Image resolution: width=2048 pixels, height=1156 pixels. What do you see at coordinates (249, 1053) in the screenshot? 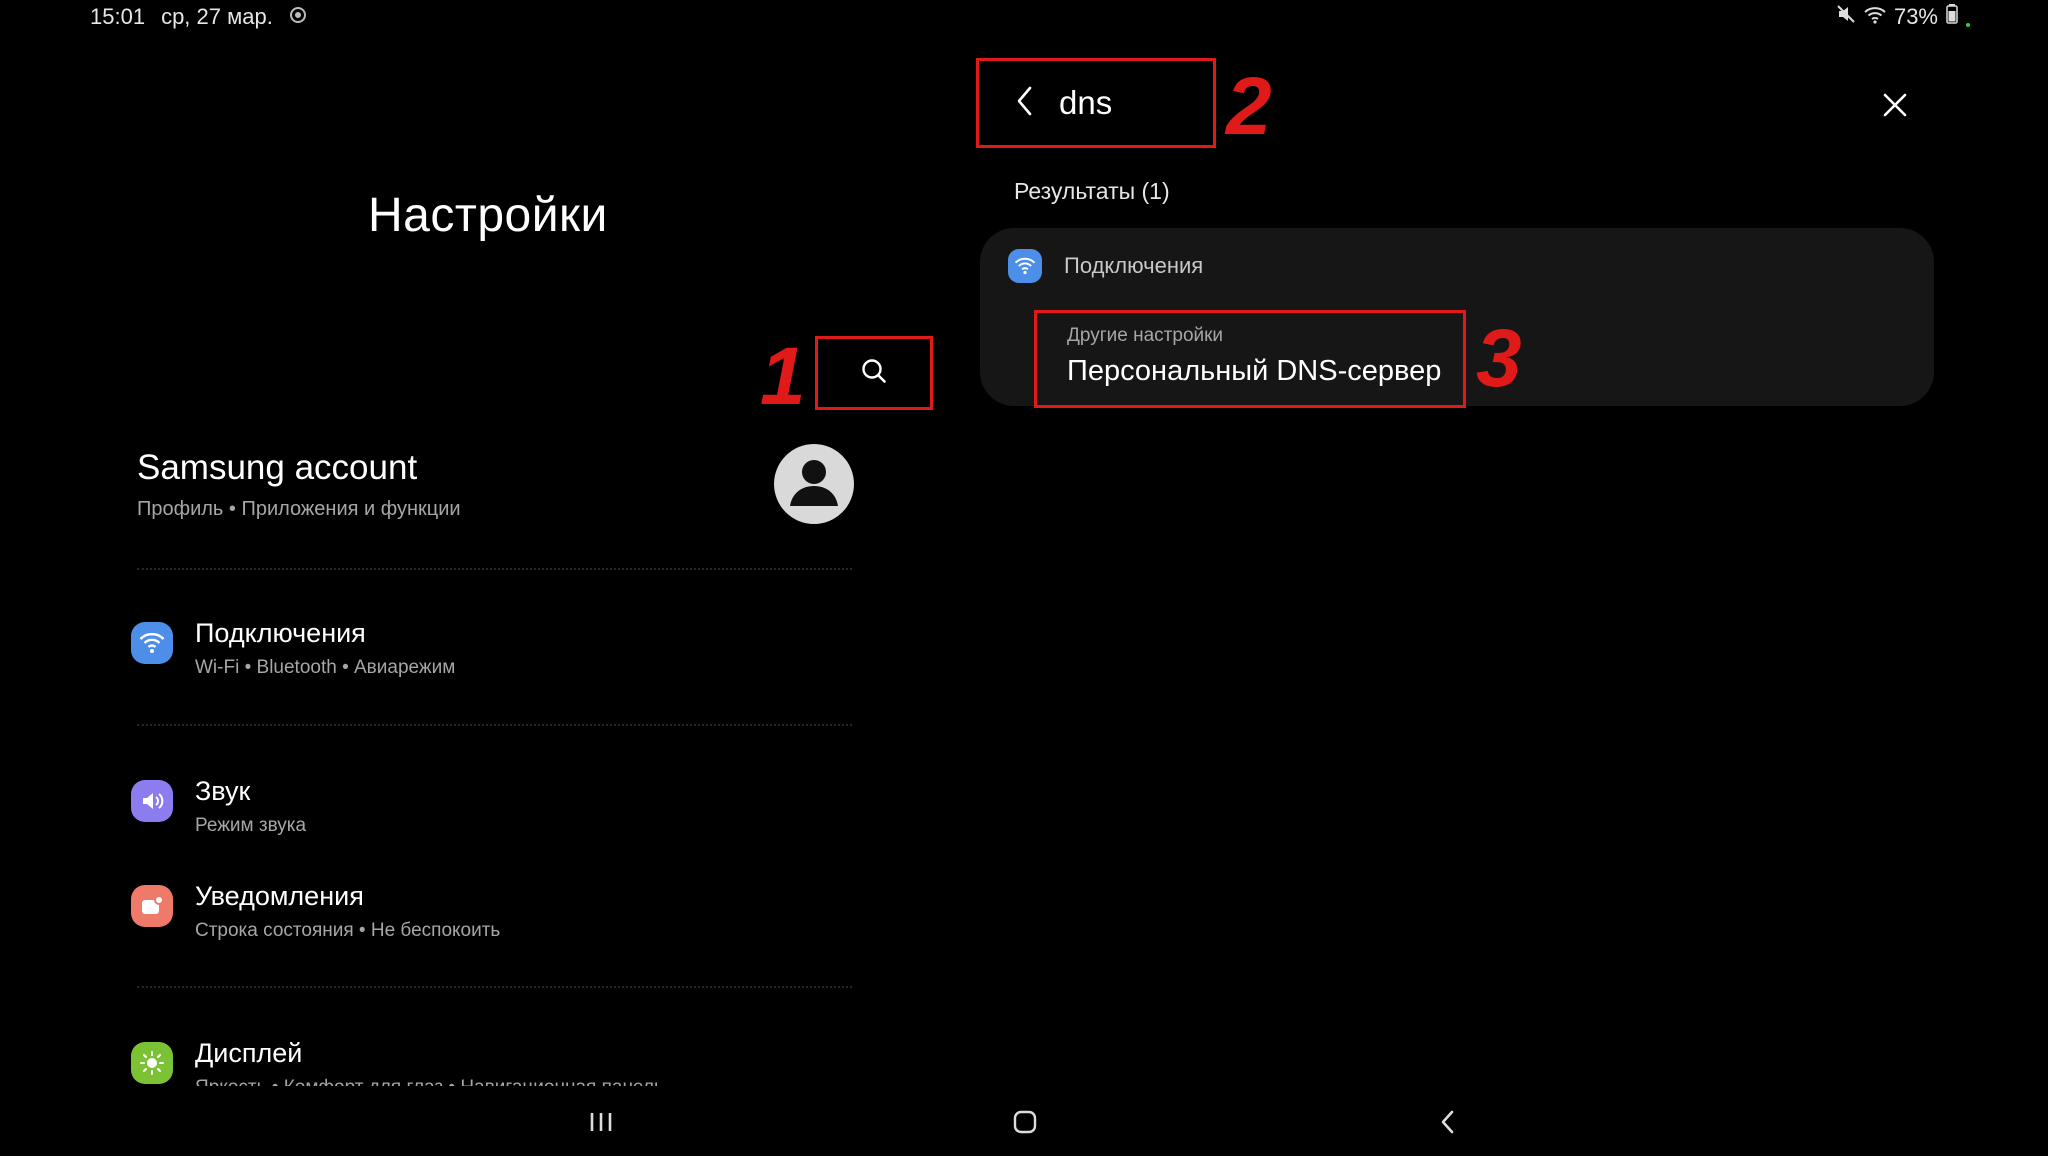
I see `item-title: Дисплей` at bounding box center [249, 1053].